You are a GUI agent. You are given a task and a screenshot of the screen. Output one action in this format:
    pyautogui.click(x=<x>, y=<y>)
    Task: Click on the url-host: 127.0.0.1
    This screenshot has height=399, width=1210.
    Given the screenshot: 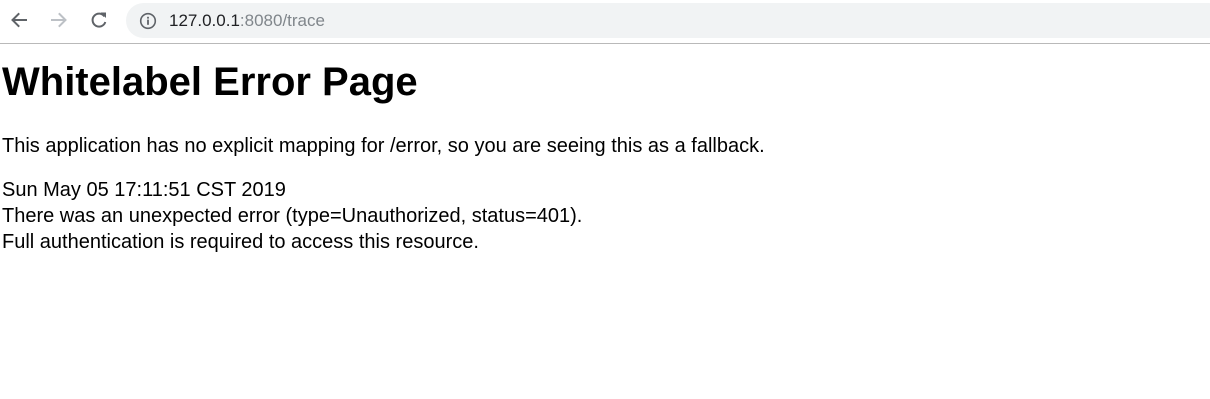 What is the action you would take?
    pyautogui.click(x=204, y=20)
    